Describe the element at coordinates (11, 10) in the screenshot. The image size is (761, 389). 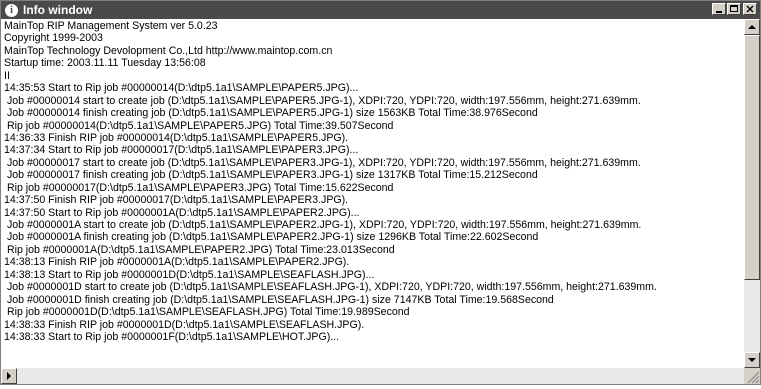
I see `info-icon: i` at that location.